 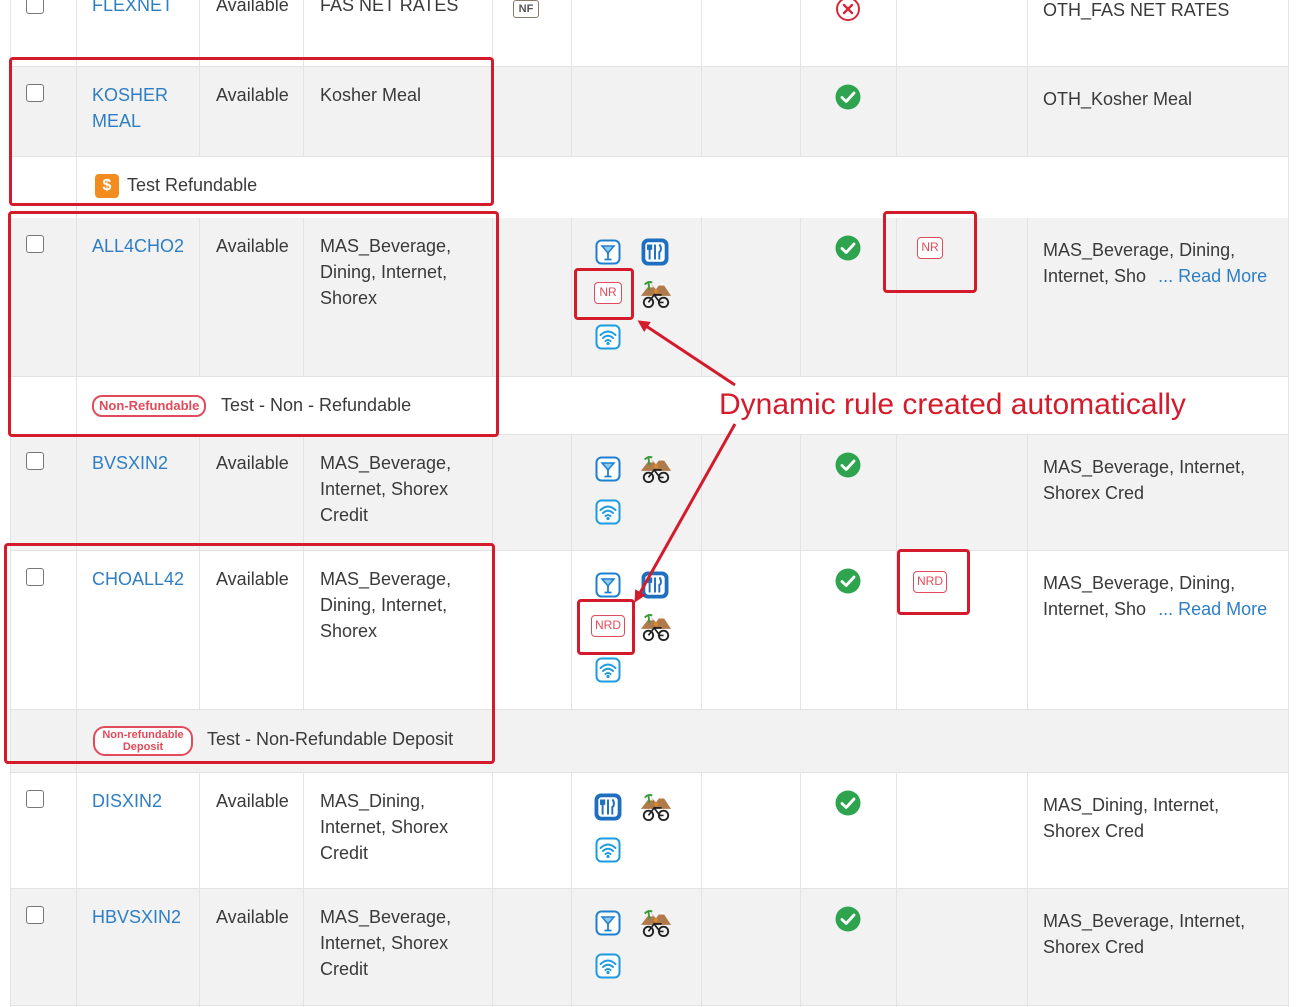 What do you see at coordinates (389, 7) in the screenshot?
I see `description-text: FAS NET RATES` at bounding box center [389, 7].